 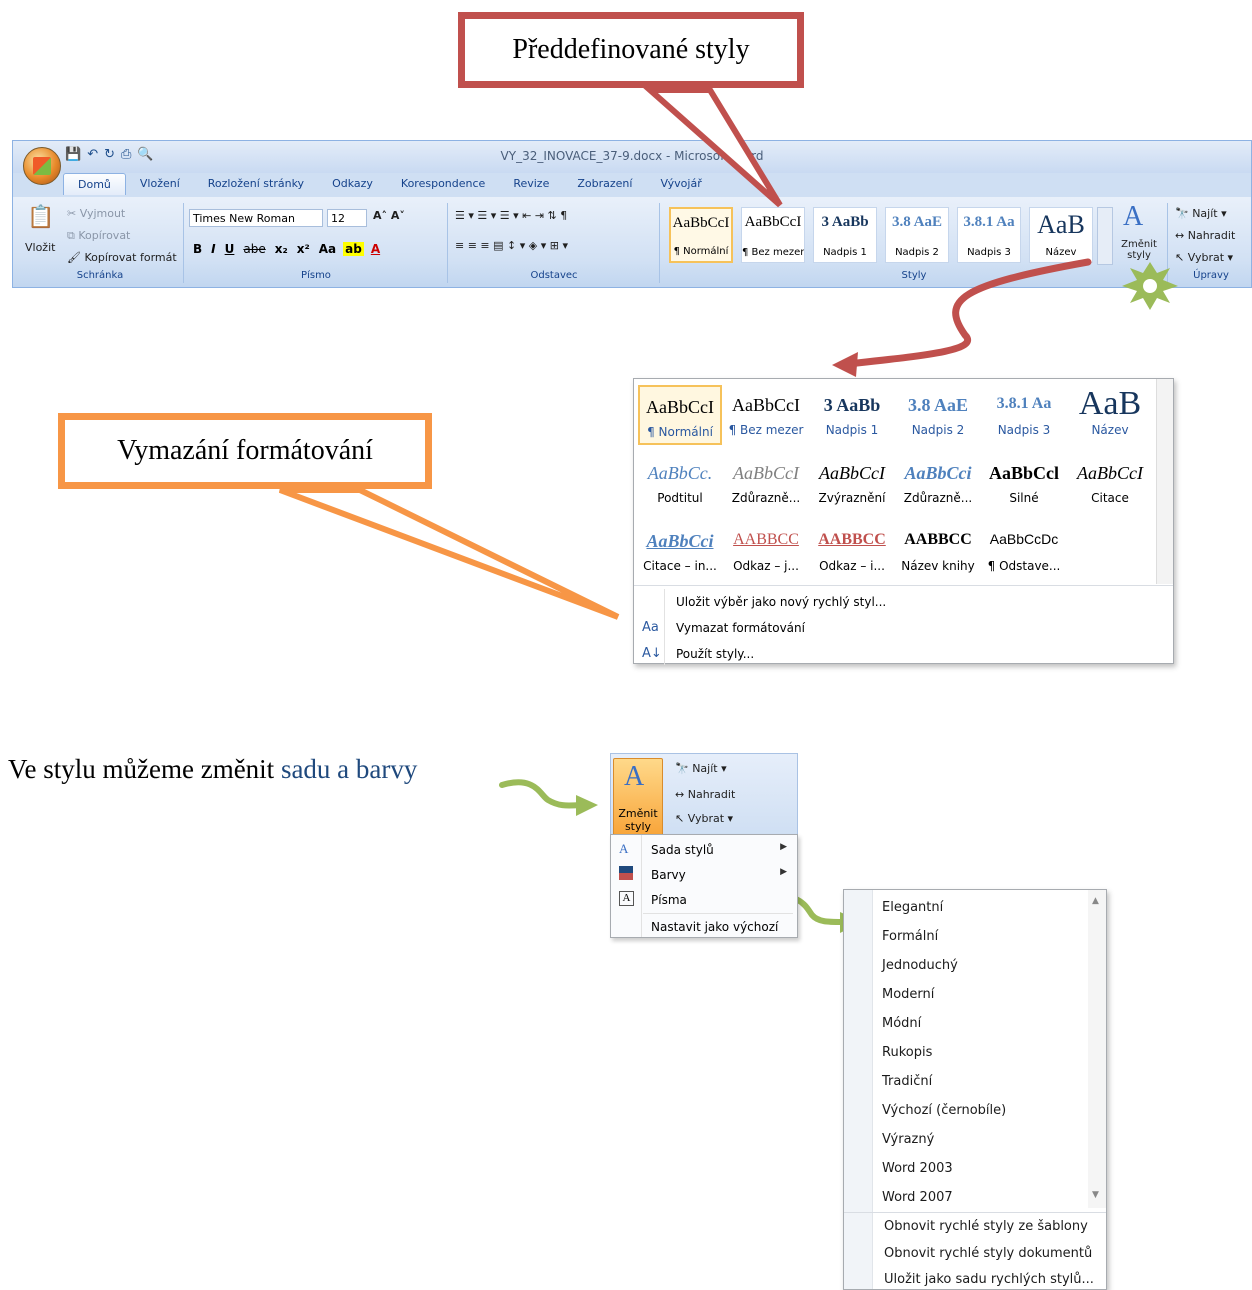 I want to click on style-name: ¶ Normální, so click(x=680, y=432).